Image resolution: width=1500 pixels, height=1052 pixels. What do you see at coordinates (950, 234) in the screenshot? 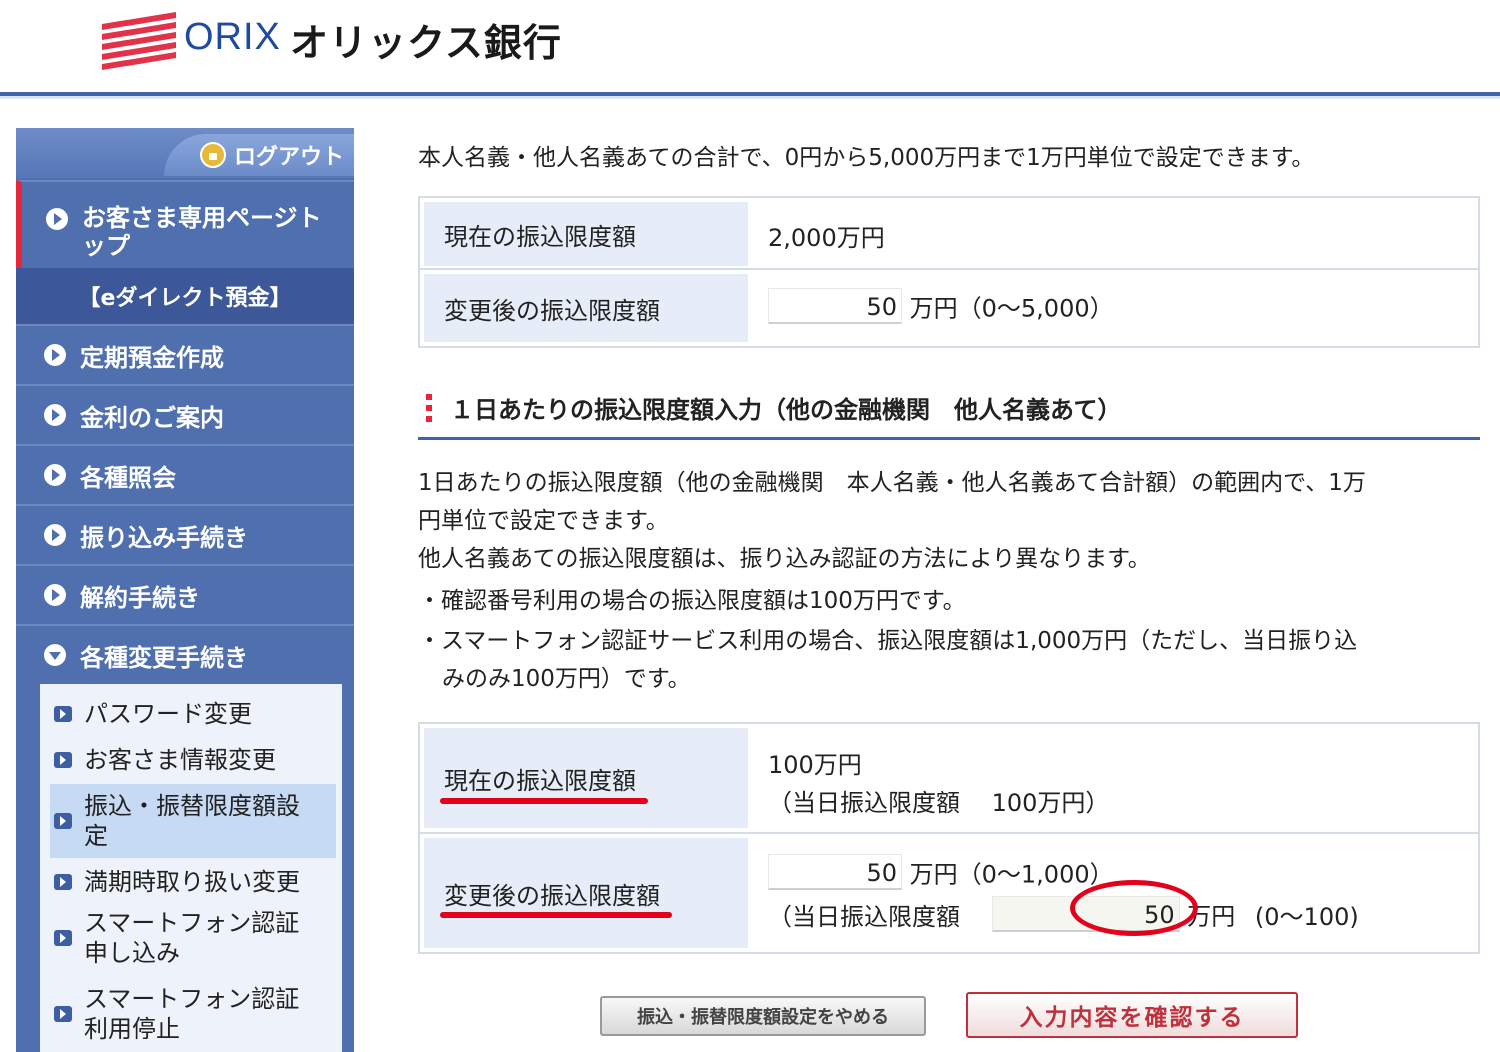
I see `table-row-current: 現在の振込限度額 2,000万円` at bounding box center [950, 234].